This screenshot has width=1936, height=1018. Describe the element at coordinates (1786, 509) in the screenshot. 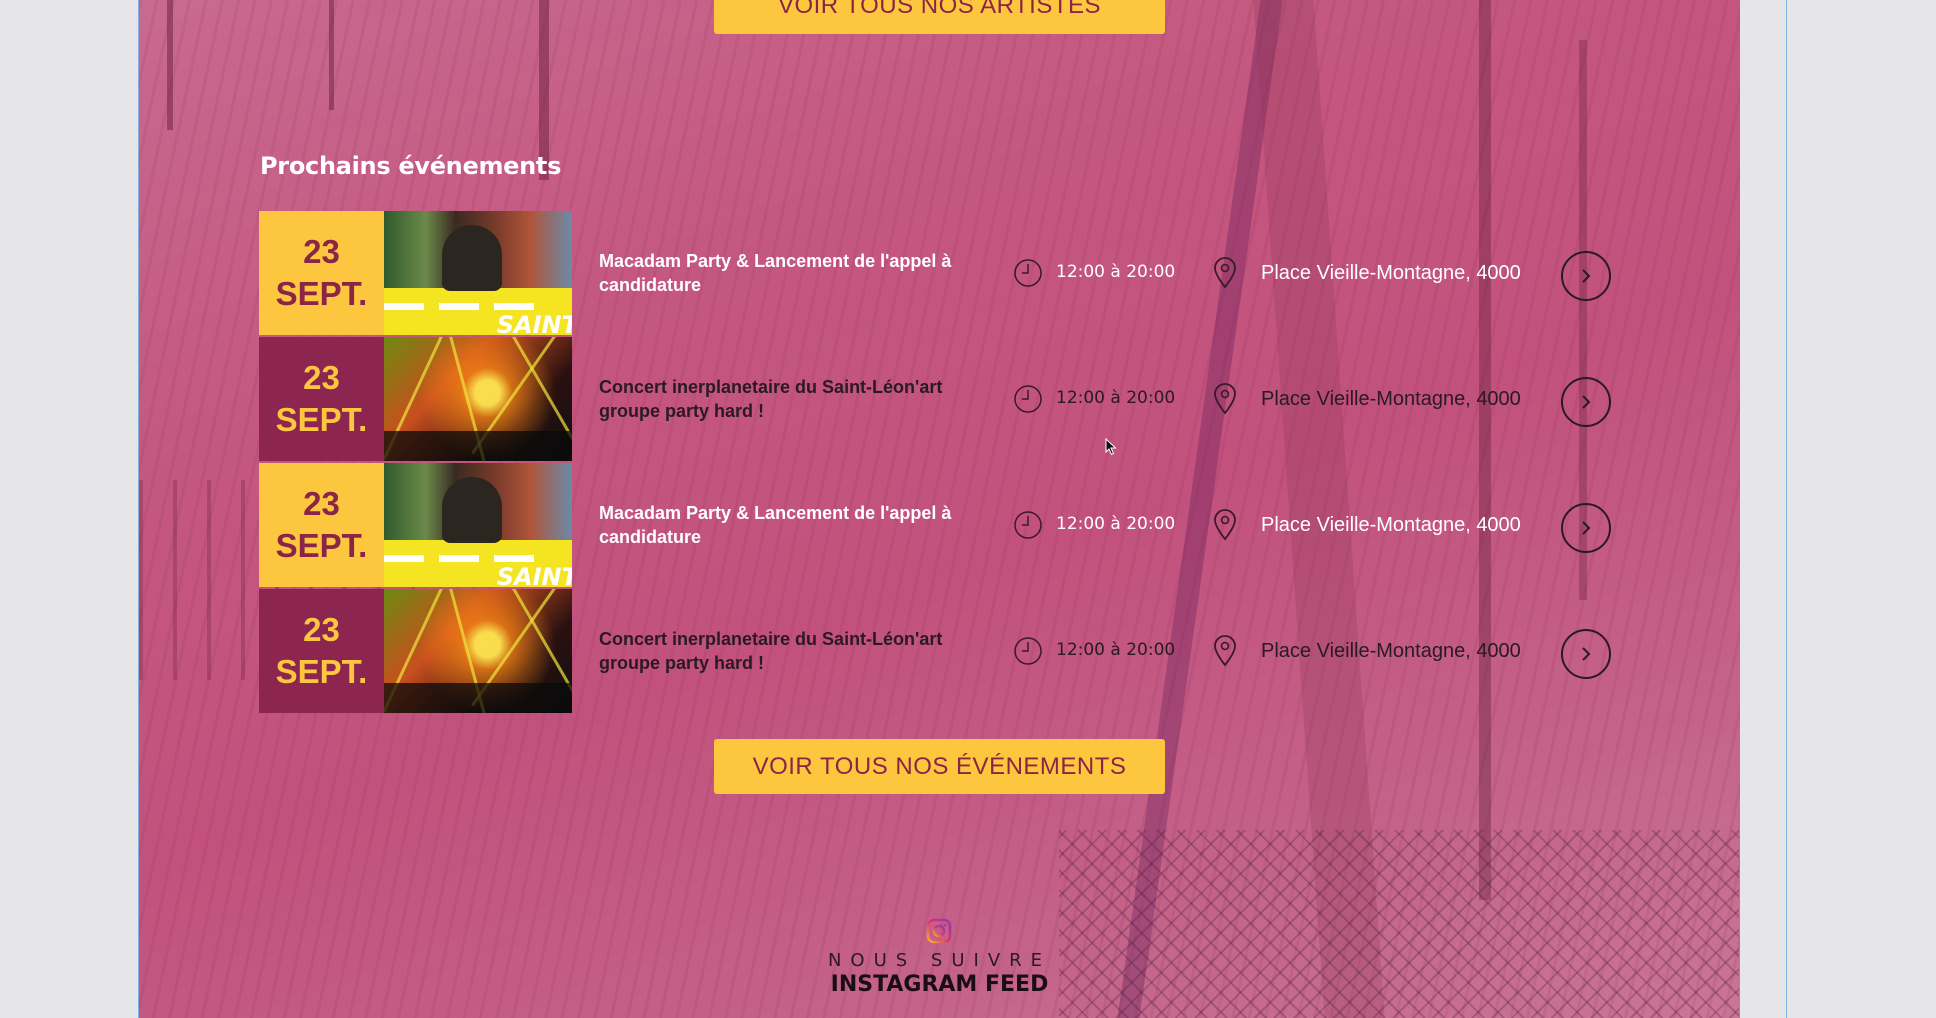

I see `frame-border-right` at that location.